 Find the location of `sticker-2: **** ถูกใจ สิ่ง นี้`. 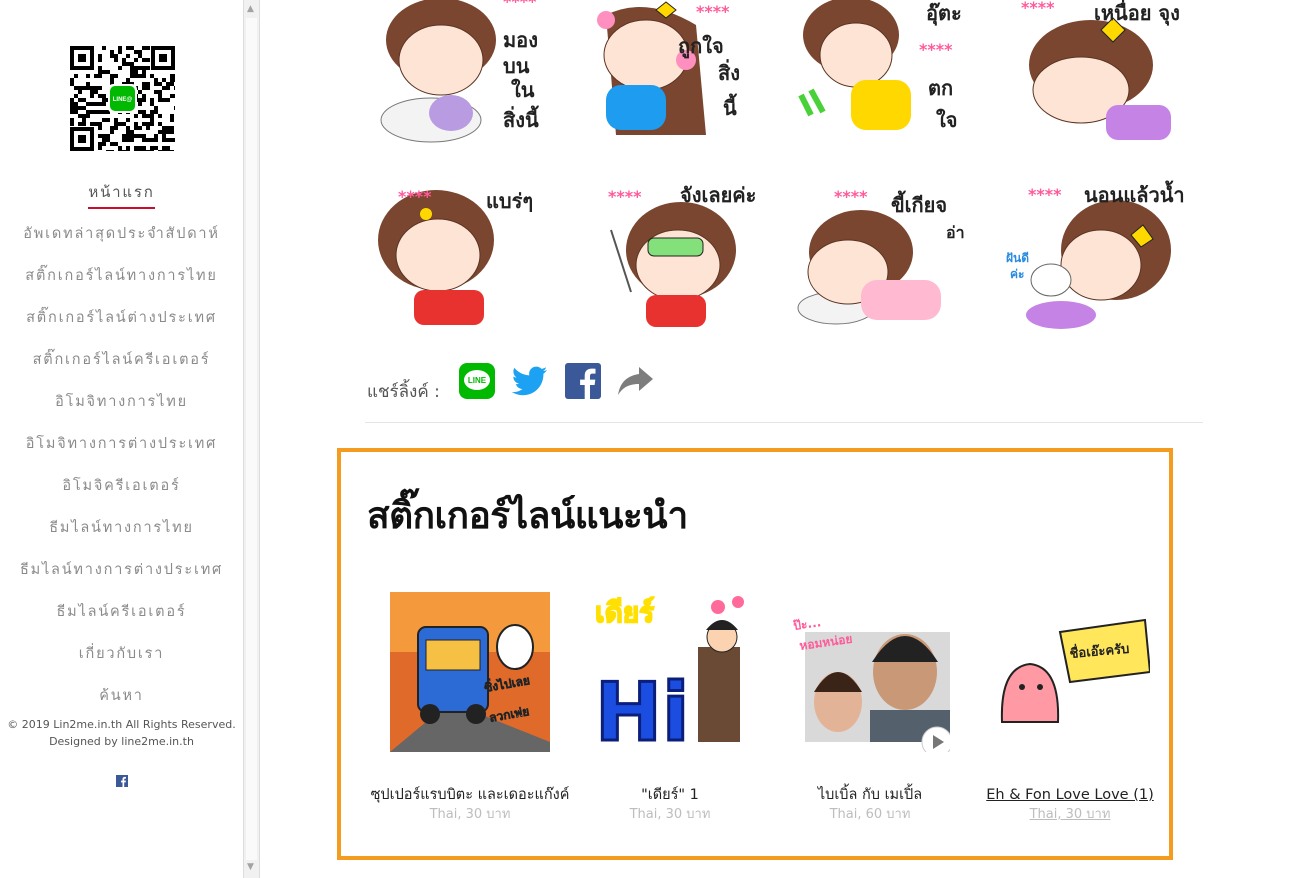

sticker-2: **** ถูกใจ สิ่ง นี้ is located at coordinates (676, 72).